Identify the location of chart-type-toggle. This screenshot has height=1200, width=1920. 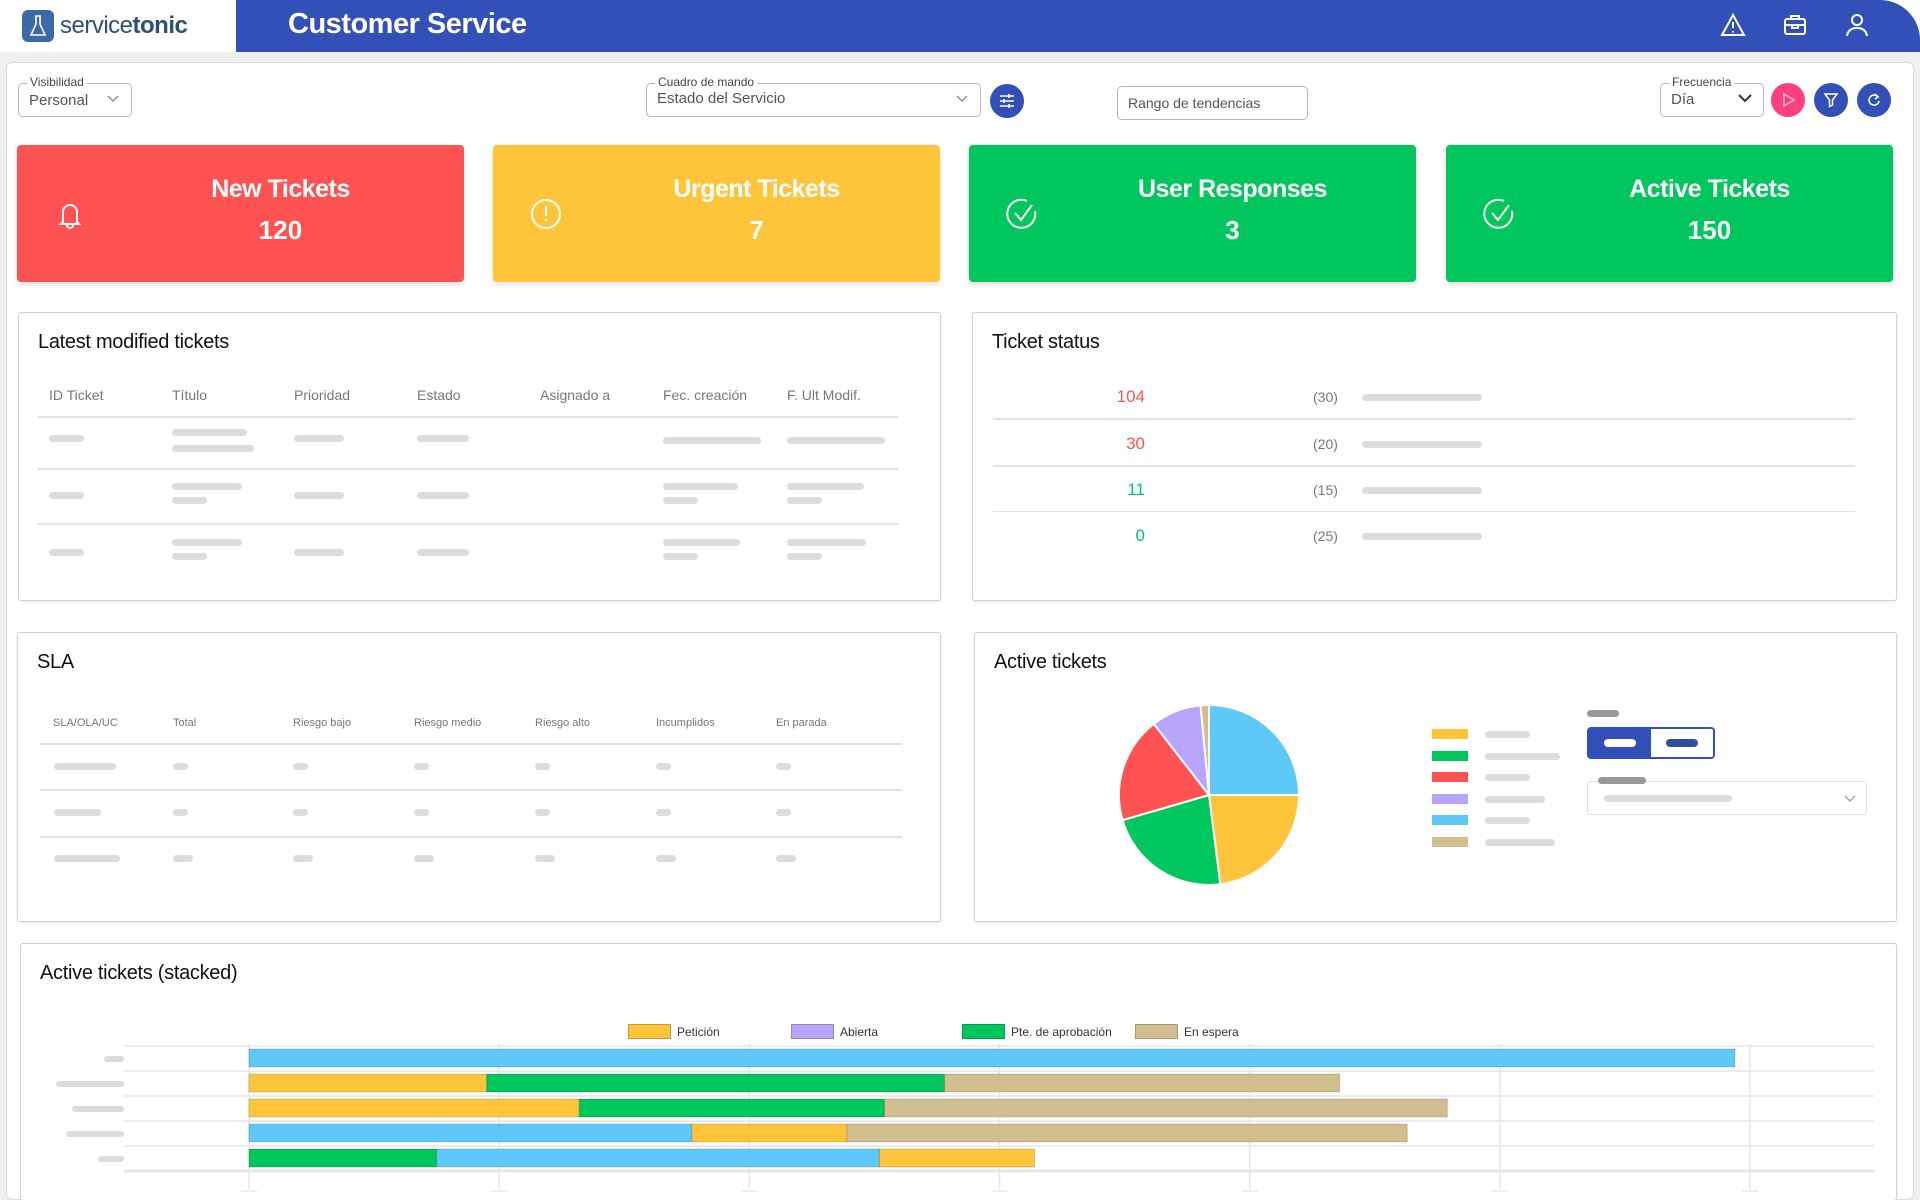
(1651, 743).